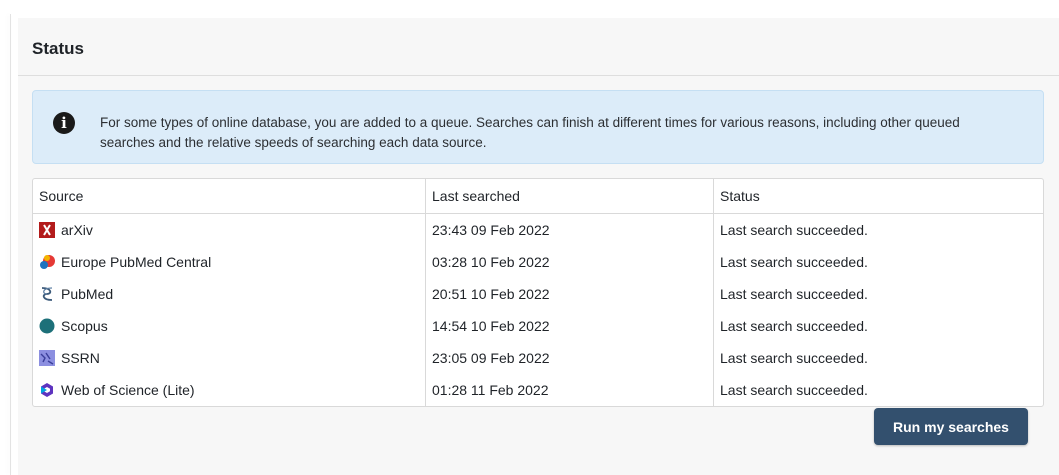  What do you see at coordinates (569, 390) in the screenshot?
I see `last-searched-cell: 01:28 11 Feb 2022` at bounding box center [569, 390].